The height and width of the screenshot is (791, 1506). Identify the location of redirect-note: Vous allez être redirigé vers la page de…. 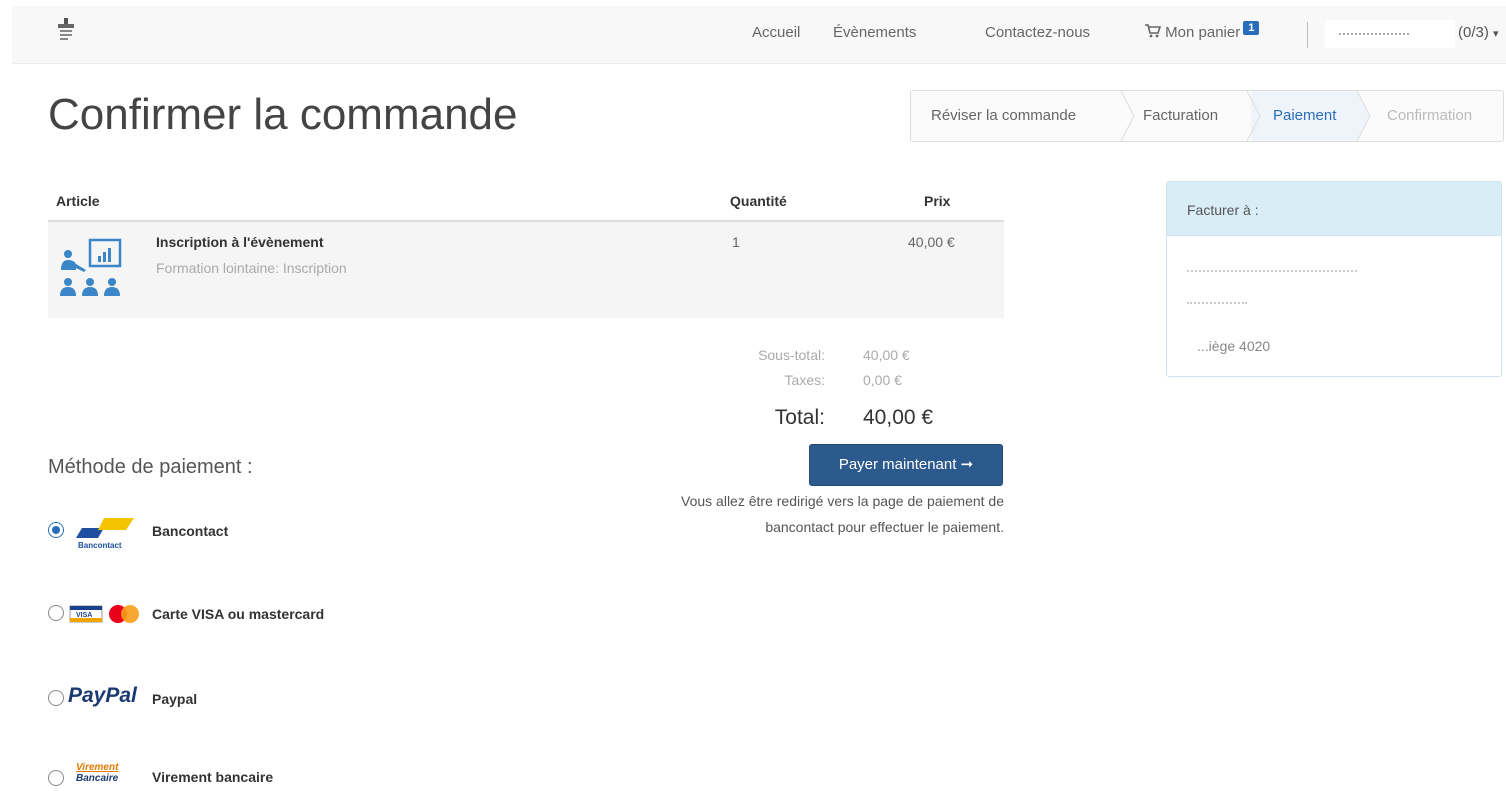
(842, 514).